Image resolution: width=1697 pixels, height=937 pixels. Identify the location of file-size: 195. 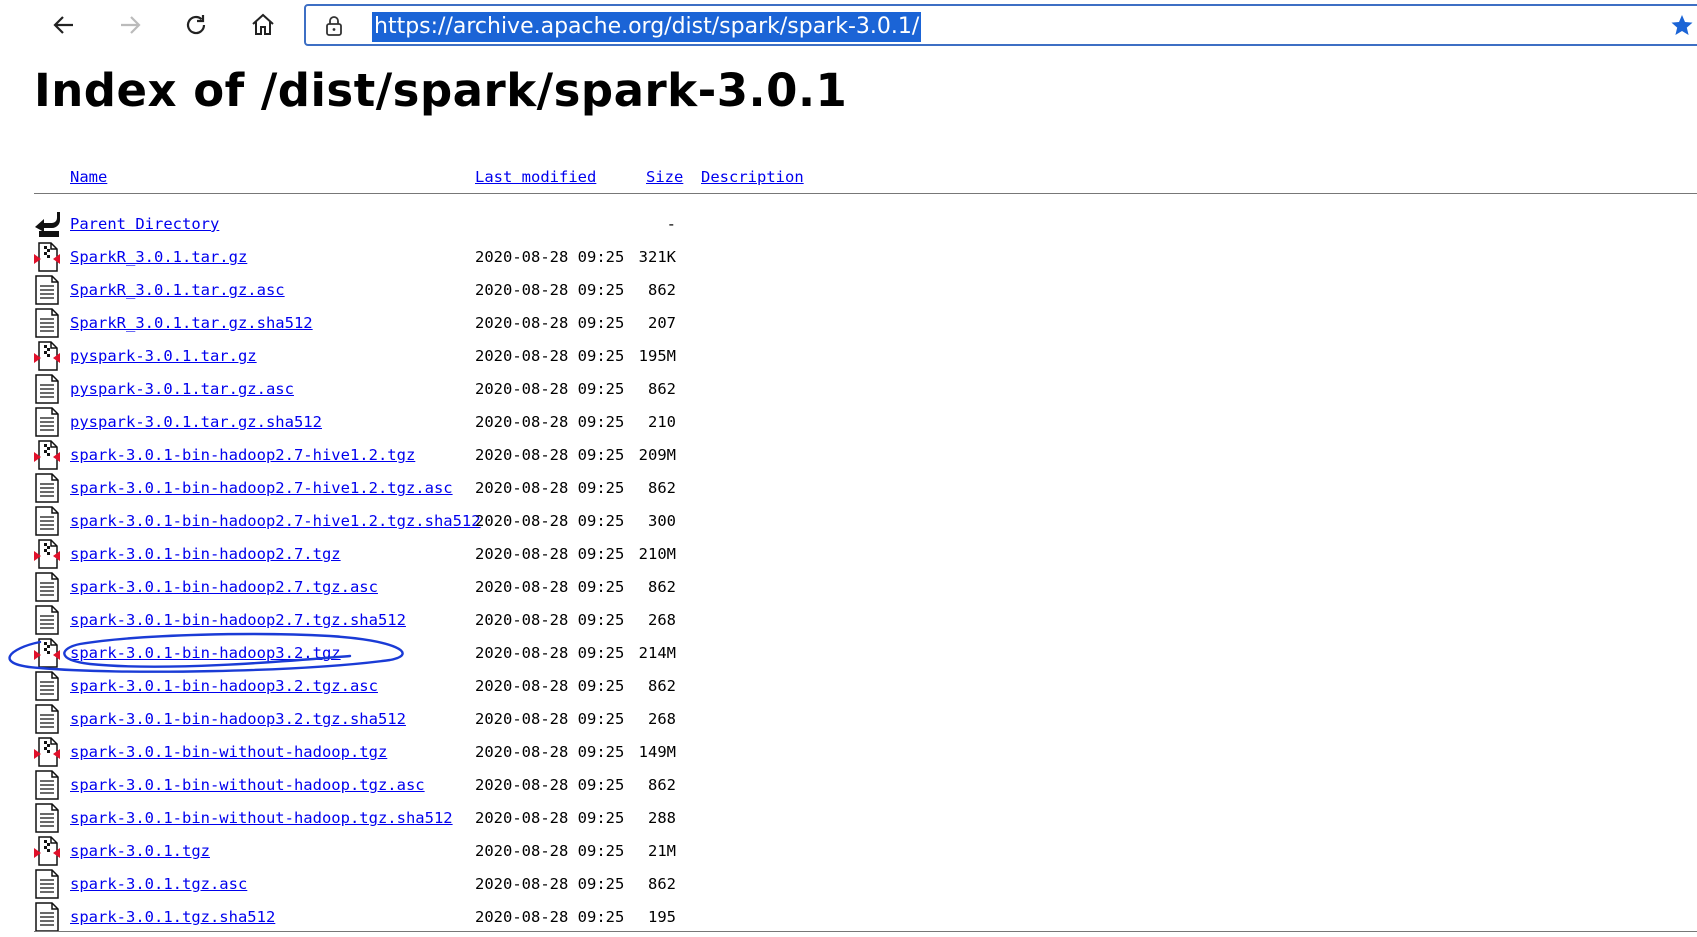
(662, 917).